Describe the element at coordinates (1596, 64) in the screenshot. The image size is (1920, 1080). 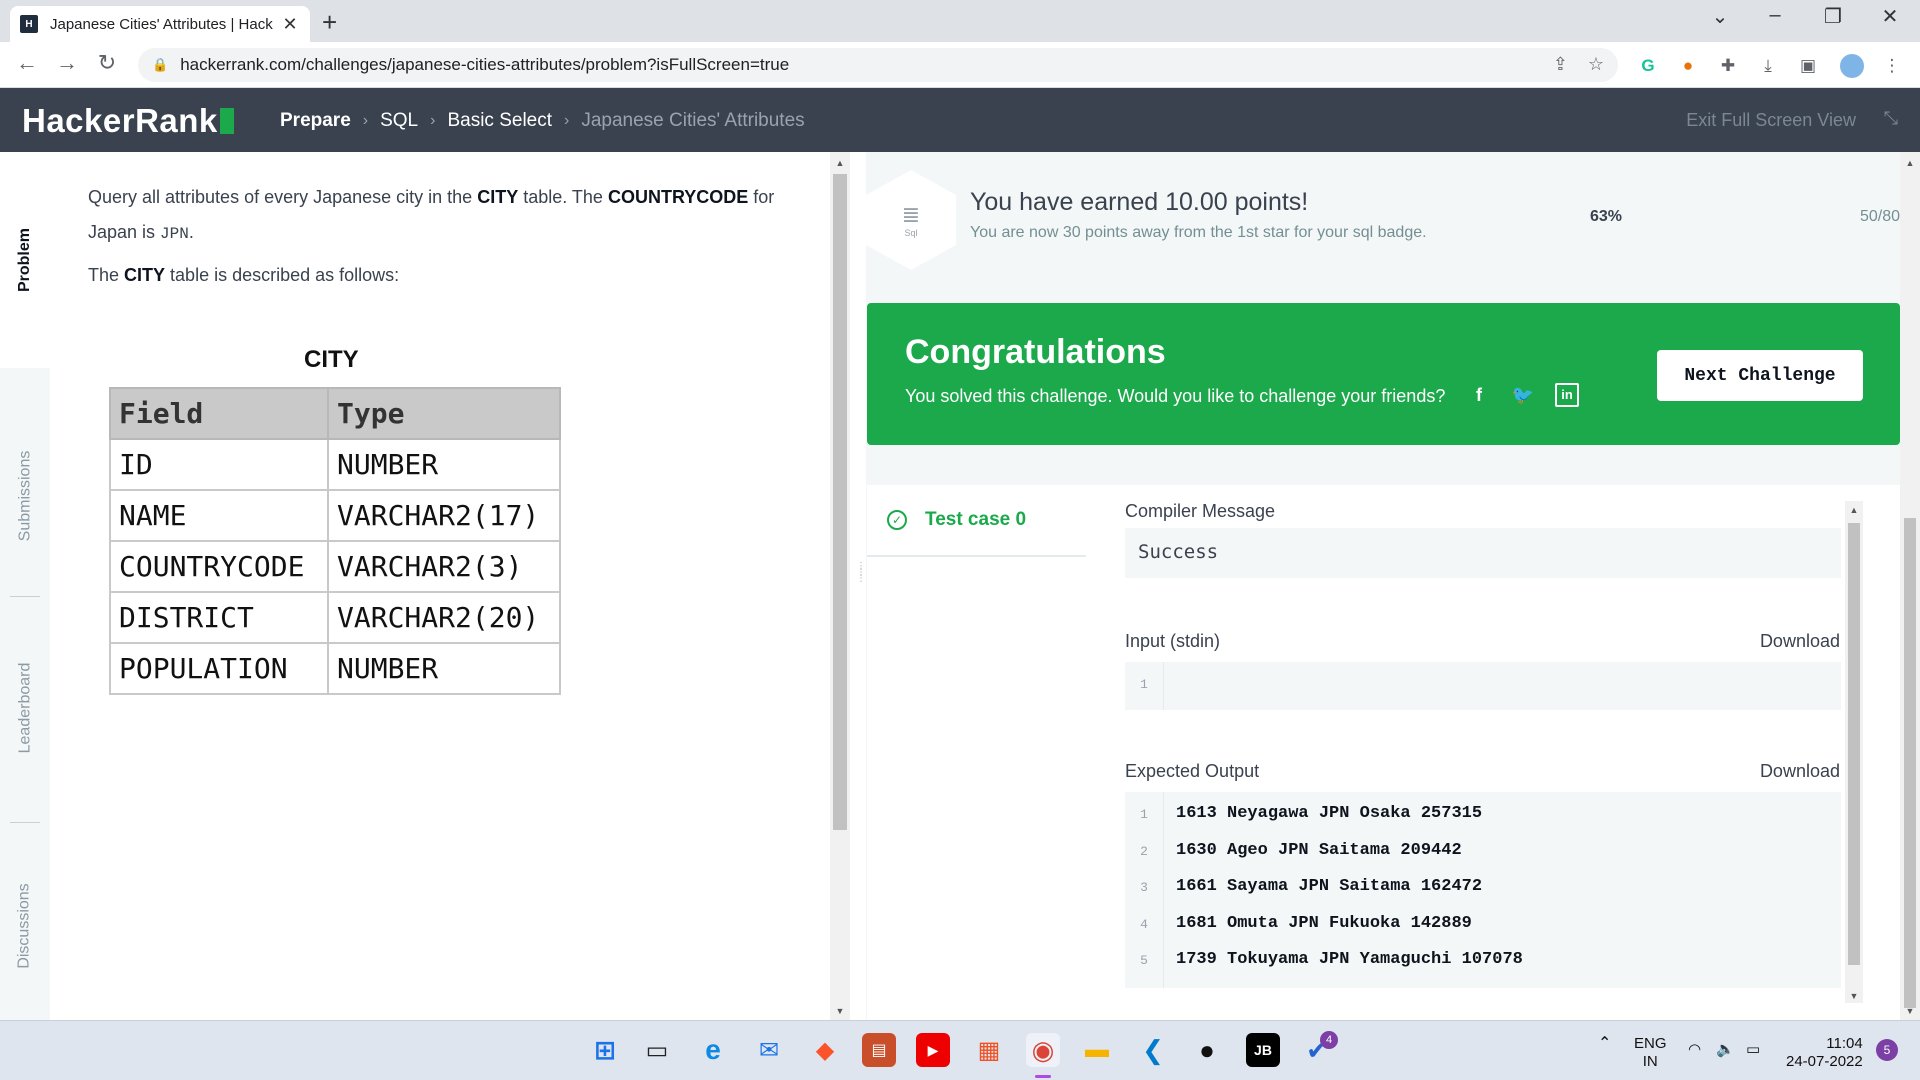
I see `bookmark-star-icon: ☆` at that location.